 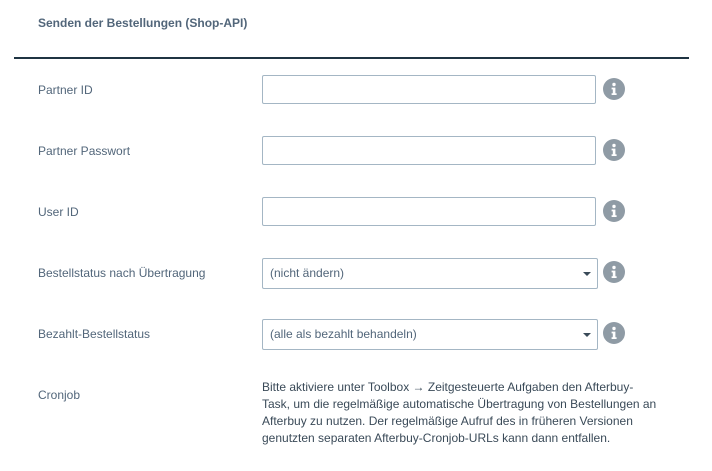 What do you see at coordinates (94, 334) in the screenshot?
I see `paid-status-label: Bezahlt-Bestellstatus` at bounding box center [94, 334].